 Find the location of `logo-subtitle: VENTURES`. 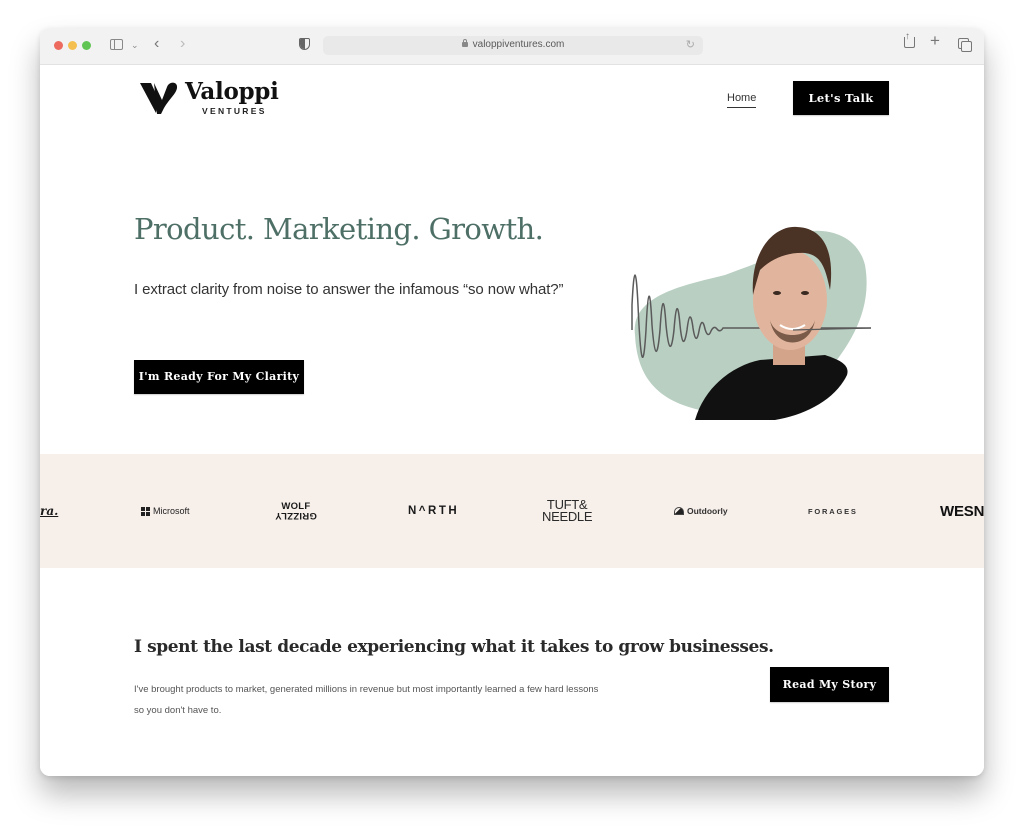

logo-subtitle: VENTURES is located at coordinates (234, 111).